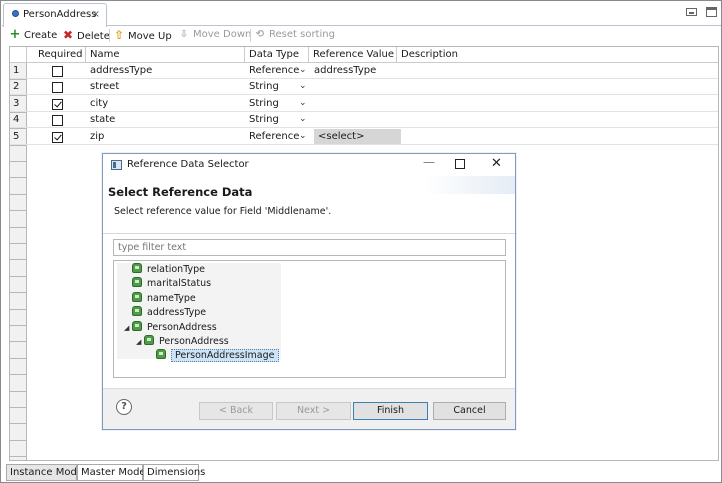 Image resolution: width=722 pixels, height=483 pixels. Describe the element at coordinates (222, 34) in the screenshot. I see `move-down-label: Move Down` at that location.